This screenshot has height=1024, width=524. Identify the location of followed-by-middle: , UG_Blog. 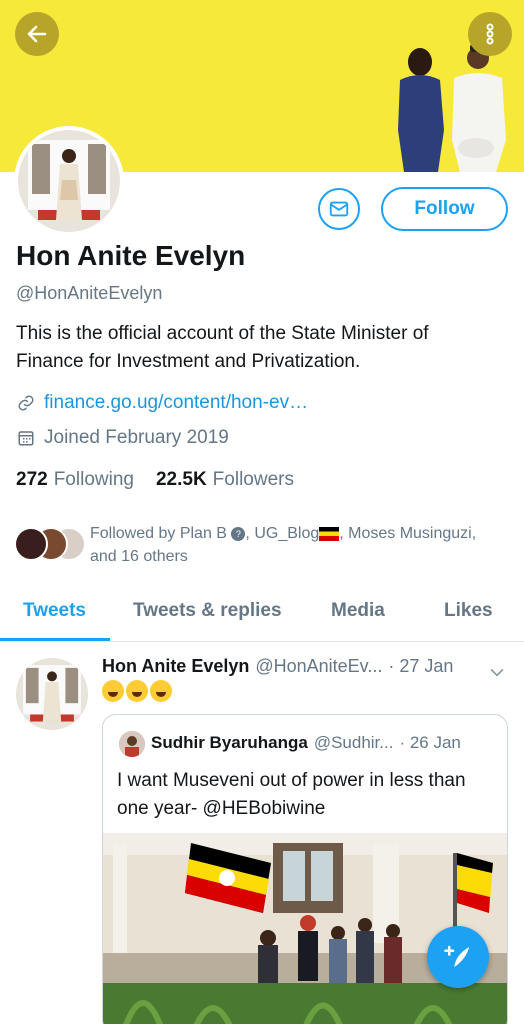
(282, 533).